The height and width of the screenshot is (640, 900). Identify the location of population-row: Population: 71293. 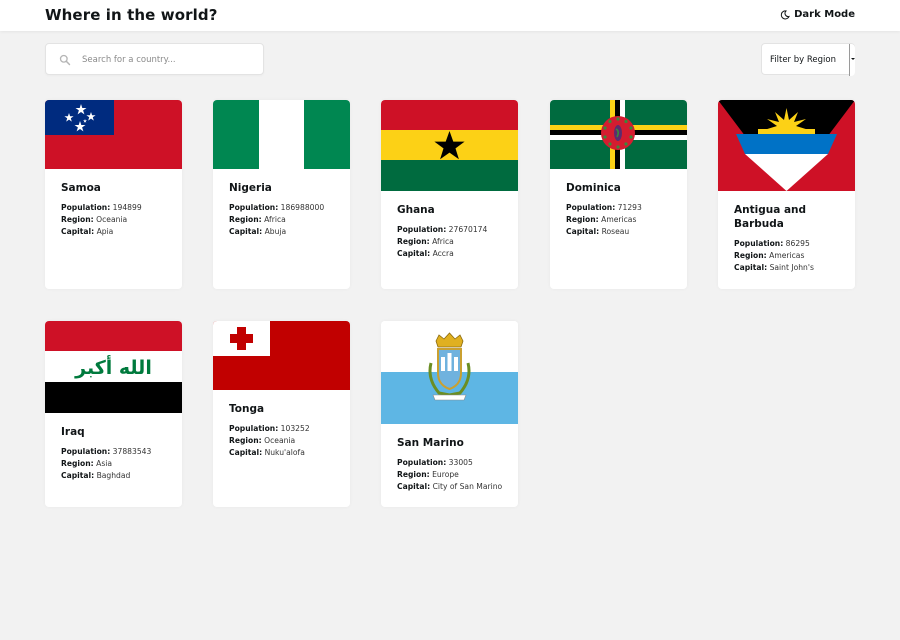
(618, 208).